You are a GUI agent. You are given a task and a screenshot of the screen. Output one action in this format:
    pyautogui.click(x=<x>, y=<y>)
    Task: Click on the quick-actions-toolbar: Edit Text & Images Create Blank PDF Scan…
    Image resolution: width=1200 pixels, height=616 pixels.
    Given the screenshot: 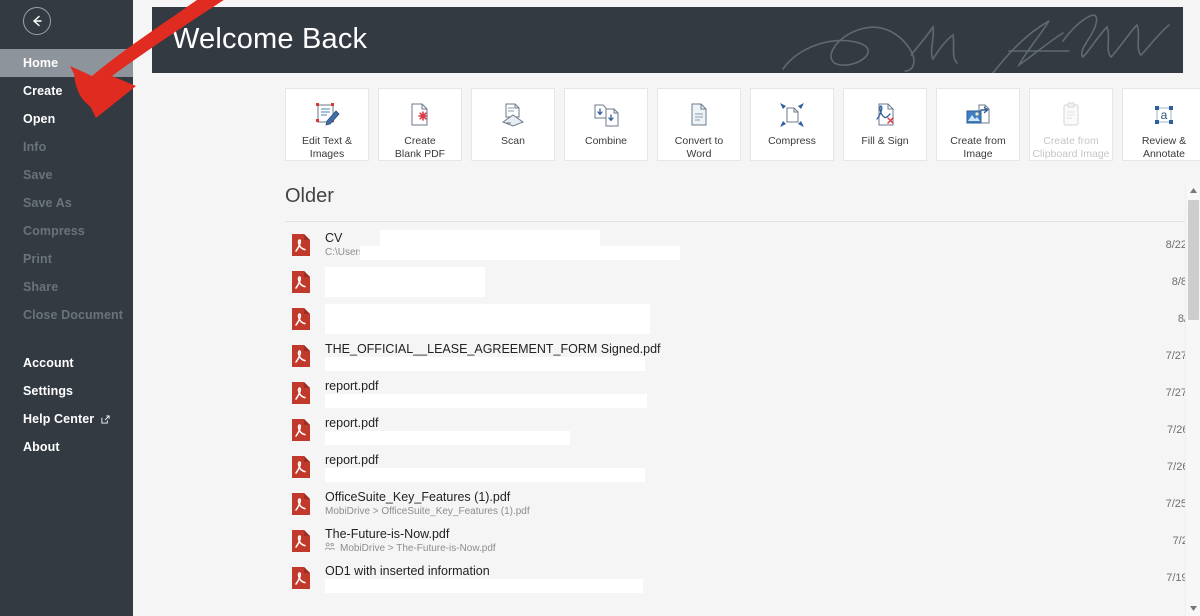 What is the action you would take?
    pyautogui.click(x=742, y=124)
    